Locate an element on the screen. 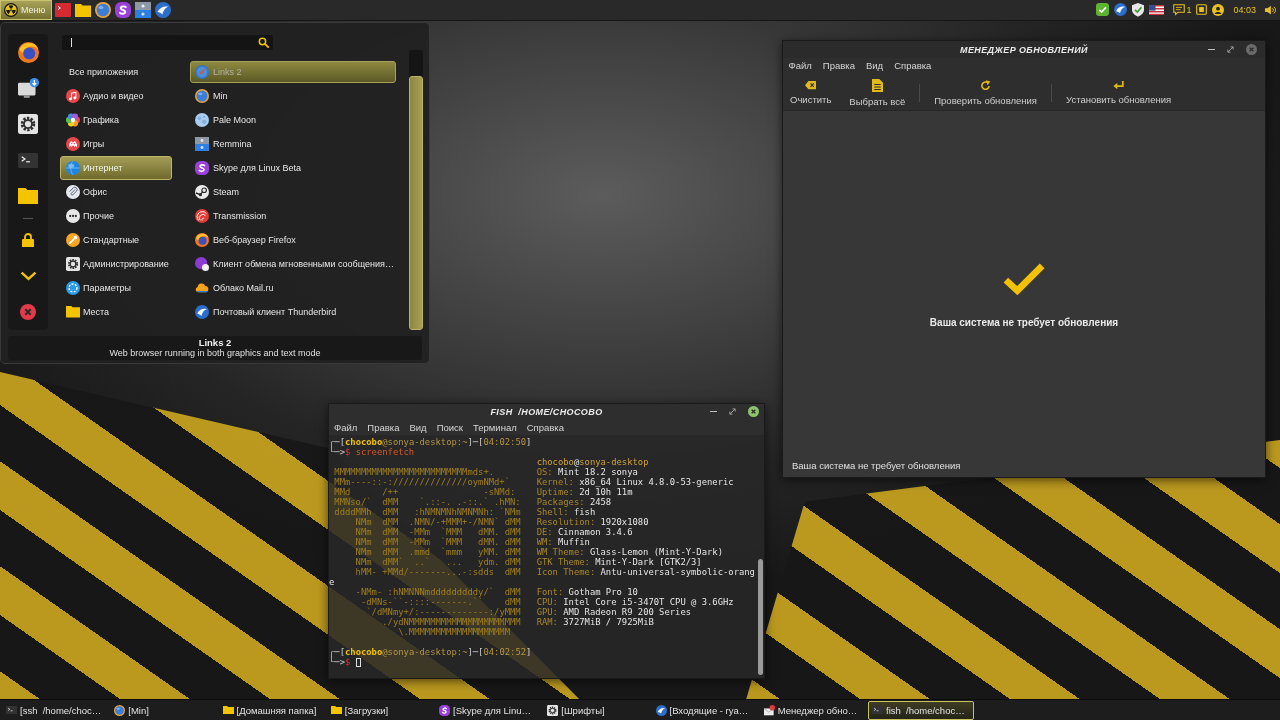 This screenshot has height=720, width=1280. menu-item: Поиск is located at coordinates (449, 427).